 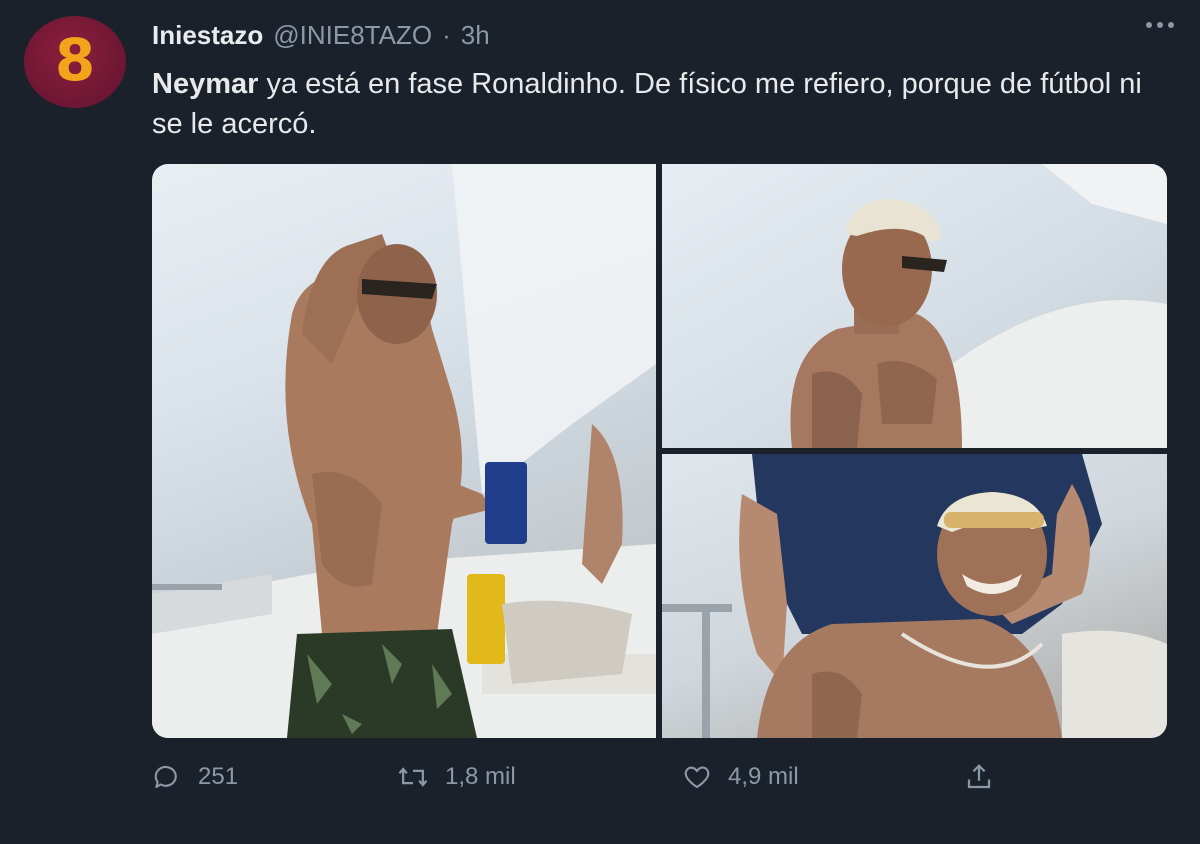 I want to click on retweet-icon, so click(x=413, y=777).